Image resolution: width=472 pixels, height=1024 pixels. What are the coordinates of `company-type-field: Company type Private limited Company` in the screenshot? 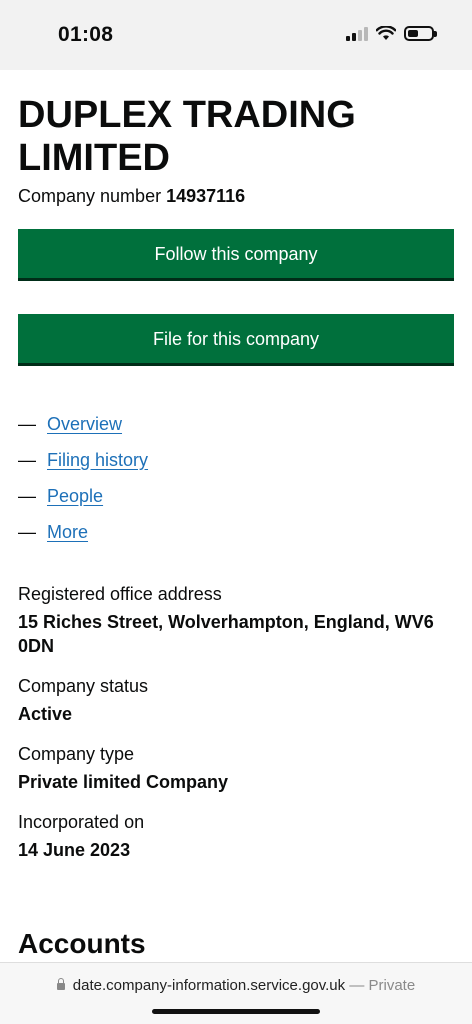 It's located at (236, 768).